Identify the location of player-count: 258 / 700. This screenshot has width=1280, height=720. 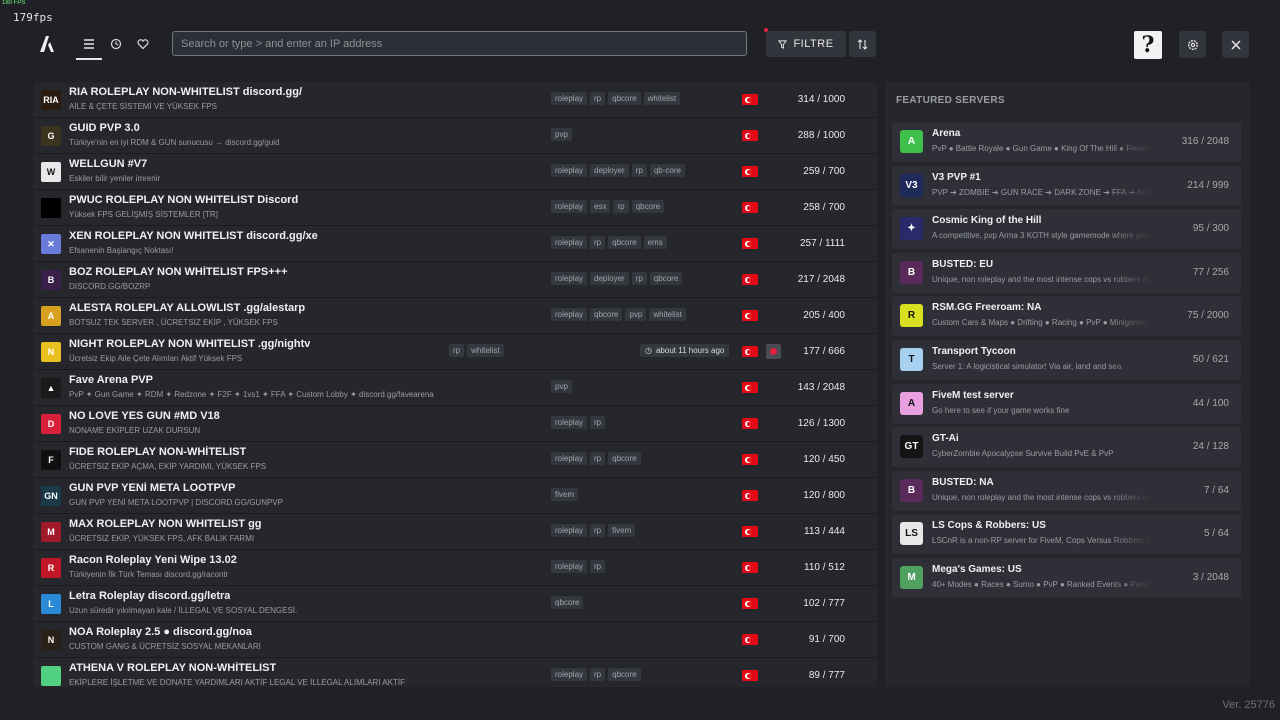
(824, 207).